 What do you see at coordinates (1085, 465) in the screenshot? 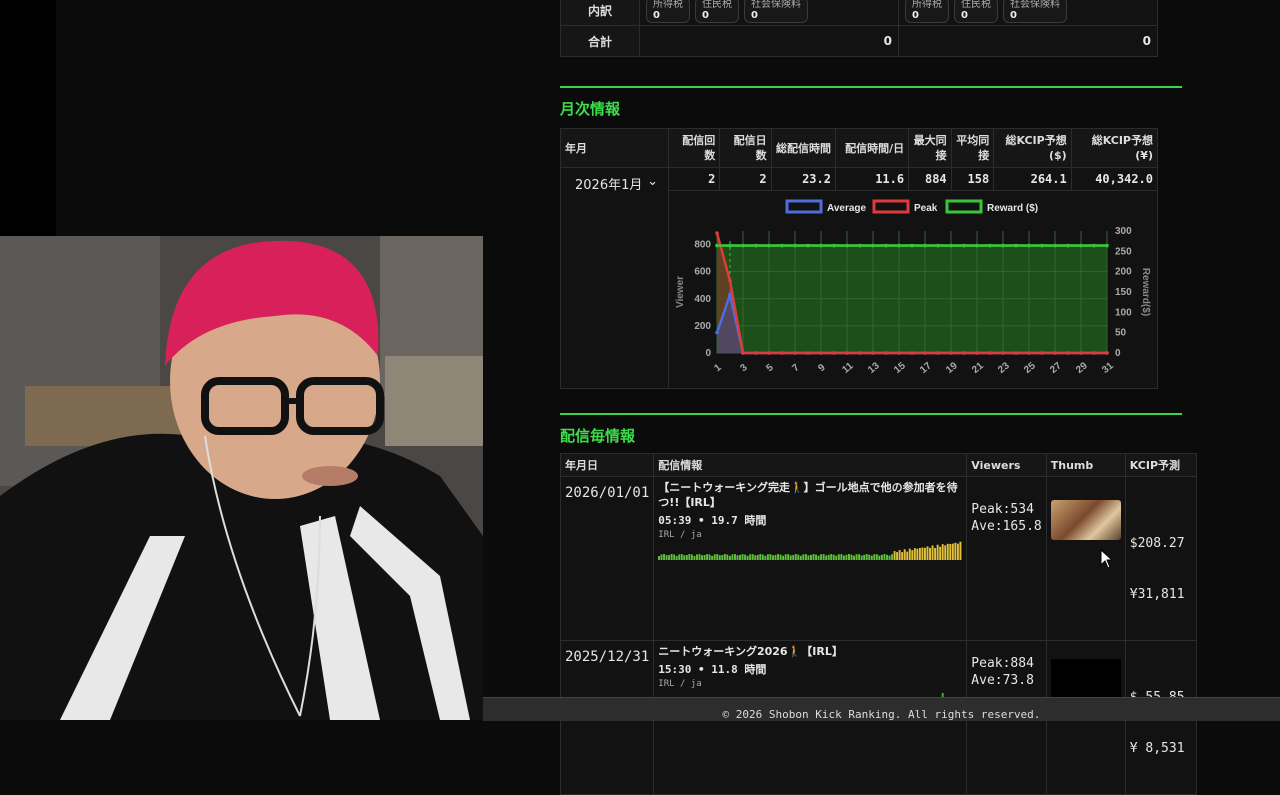
I see `col-header: Thumb` at bounding box center [1085, 465].